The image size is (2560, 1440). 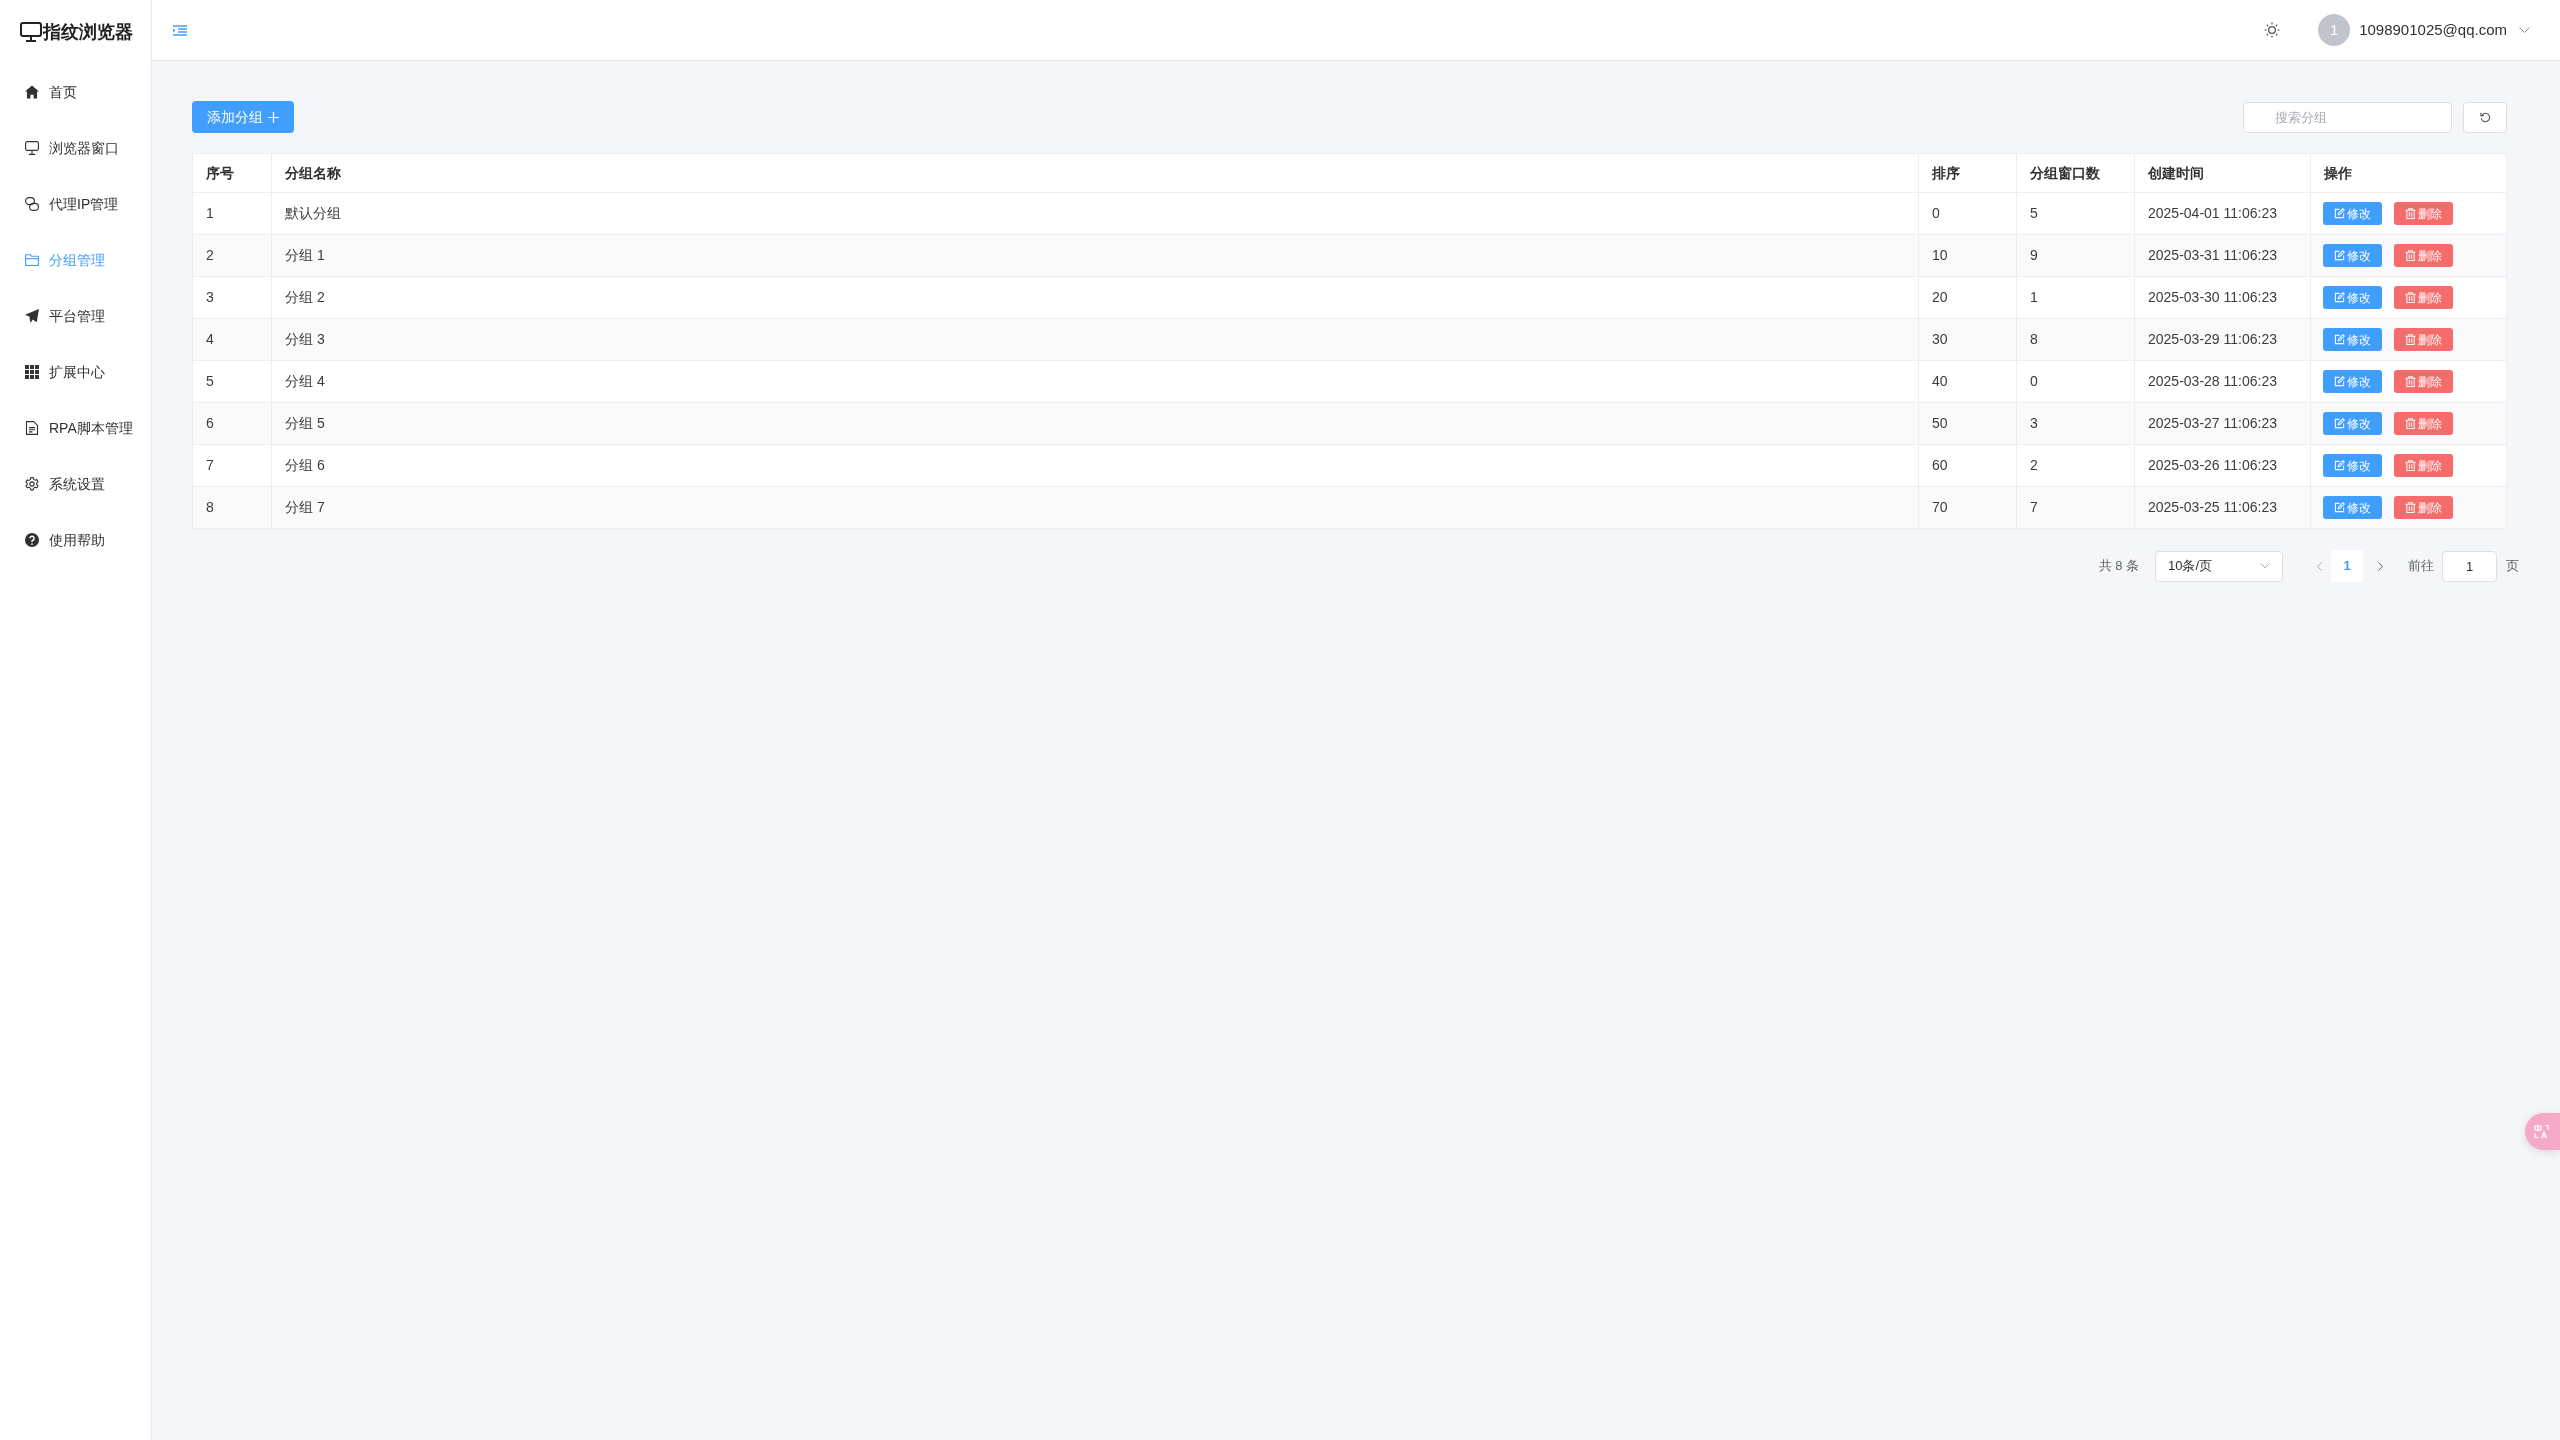 What do you see at coordinates (75, 540) in the screenshot?
I see `sidebar-item: 使用帮助` at bounding box center [75, 540].